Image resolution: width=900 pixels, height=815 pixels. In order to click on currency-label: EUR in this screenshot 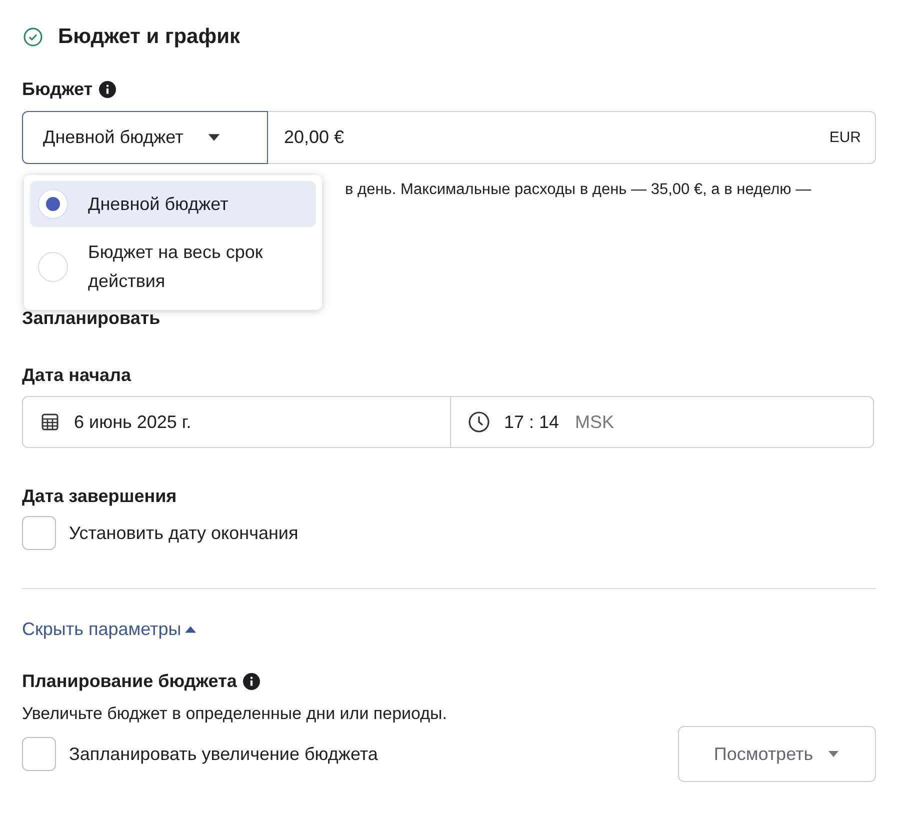, I will do `click(845, 137)`.